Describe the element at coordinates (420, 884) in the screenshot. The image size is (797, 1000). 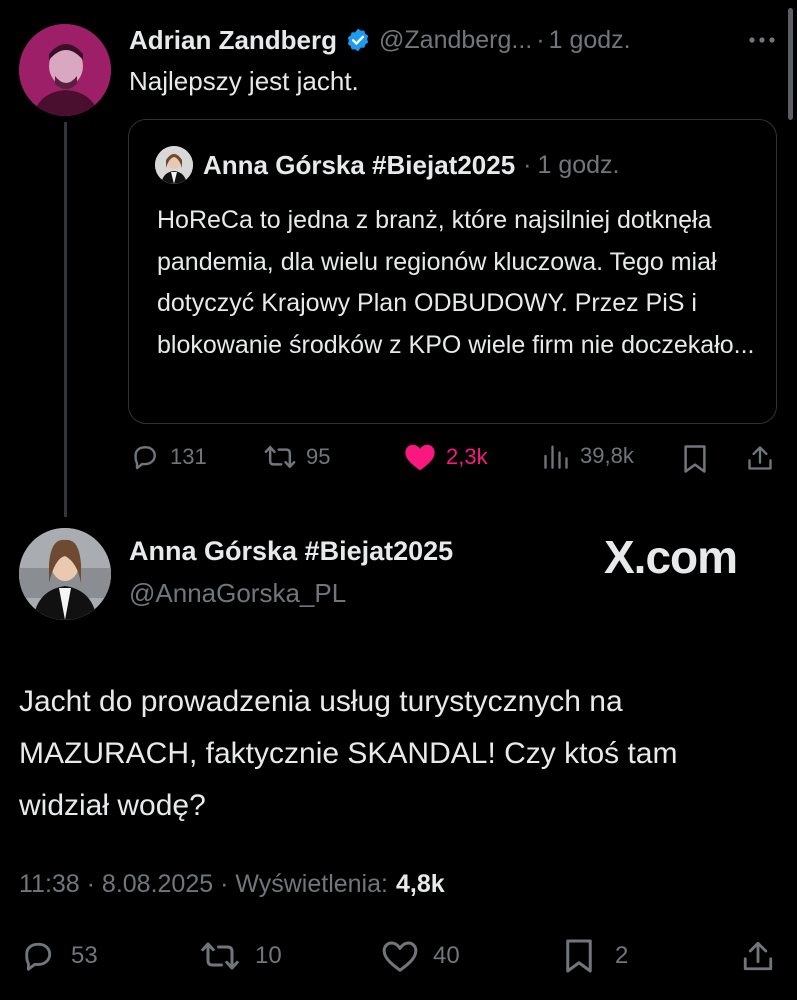
I see `view-count: 4,8k` at that location.